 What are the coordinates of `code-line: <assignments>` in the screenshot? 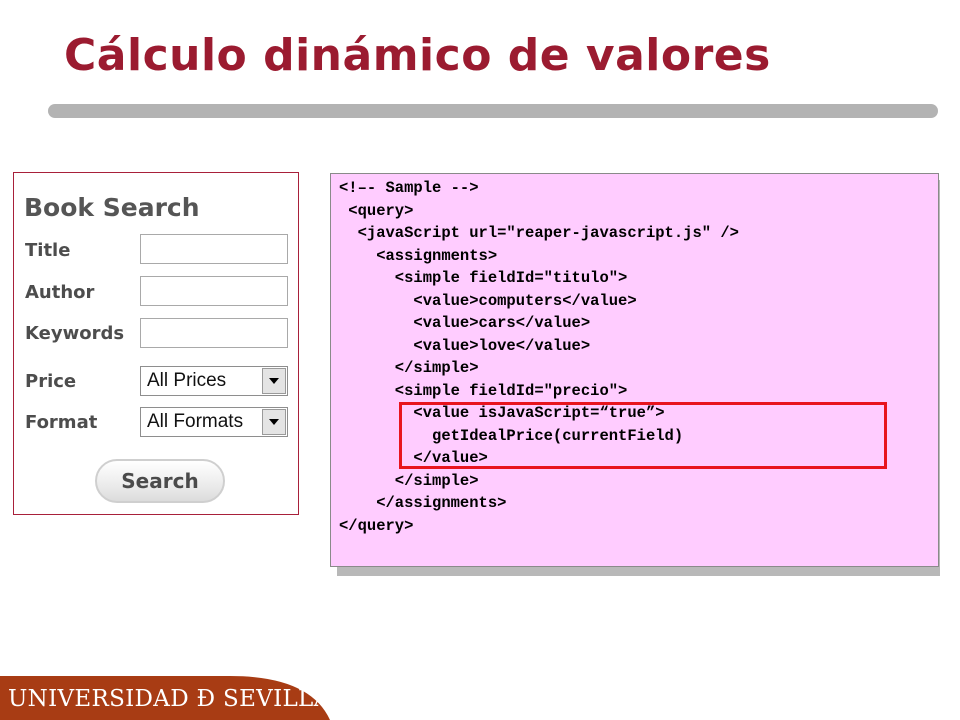 It's located at (418, 256).